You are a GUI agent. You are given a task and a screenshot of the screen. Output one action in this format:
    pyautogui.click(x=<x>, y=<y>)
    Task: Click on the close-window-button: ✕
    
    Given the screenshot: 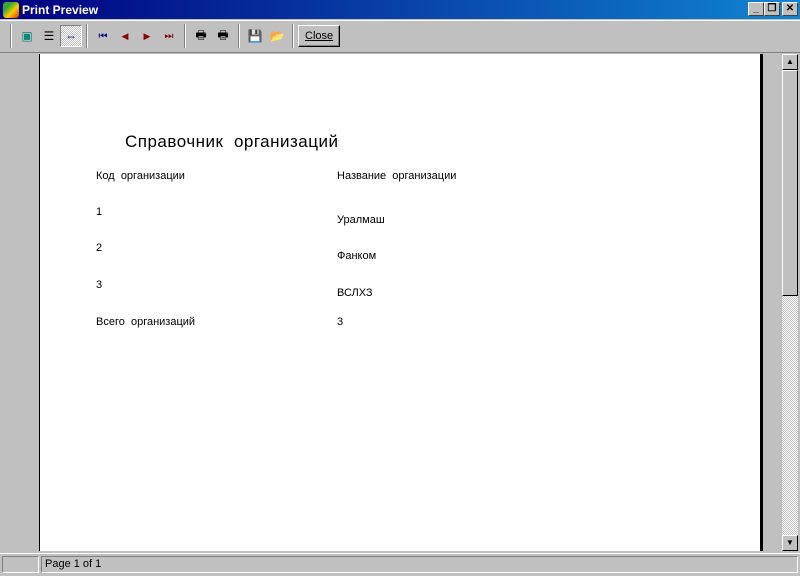 What is the action you would take?
    pyautogui.click(x=790, y=9)
    